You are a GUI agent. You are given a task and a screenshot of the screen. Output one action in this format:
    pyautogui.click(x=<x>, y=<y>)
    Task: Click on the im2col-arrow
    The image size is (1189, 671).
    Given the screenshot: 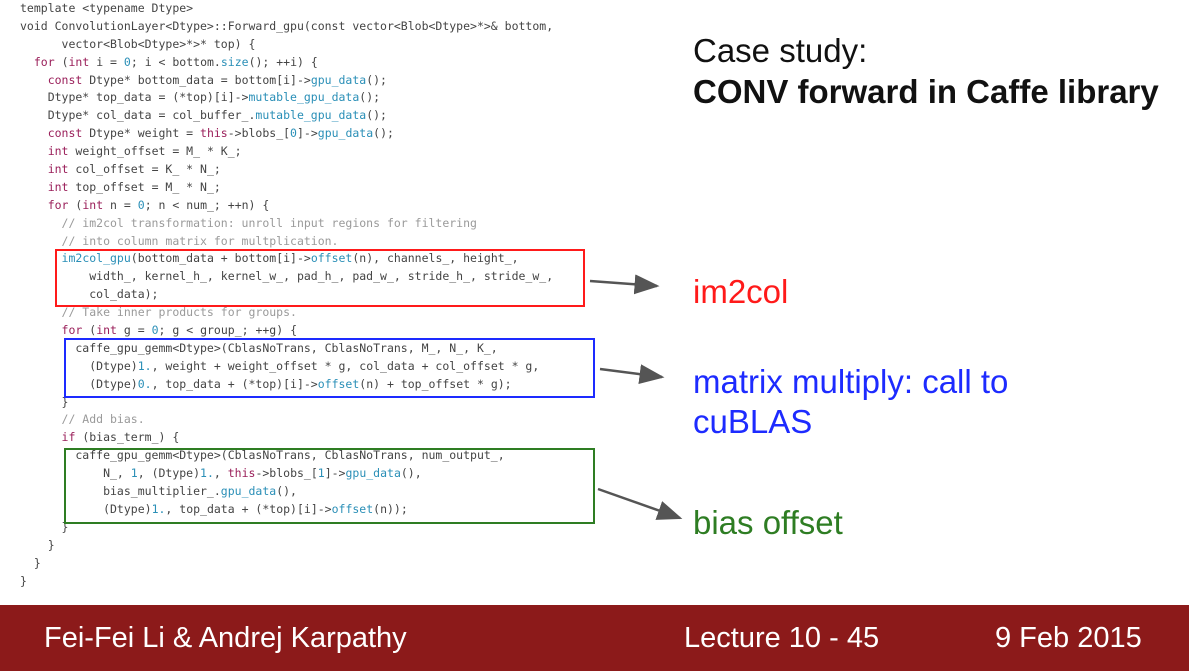 What is the action you would take?
    pyautogui.click(x=624, y=284)
    